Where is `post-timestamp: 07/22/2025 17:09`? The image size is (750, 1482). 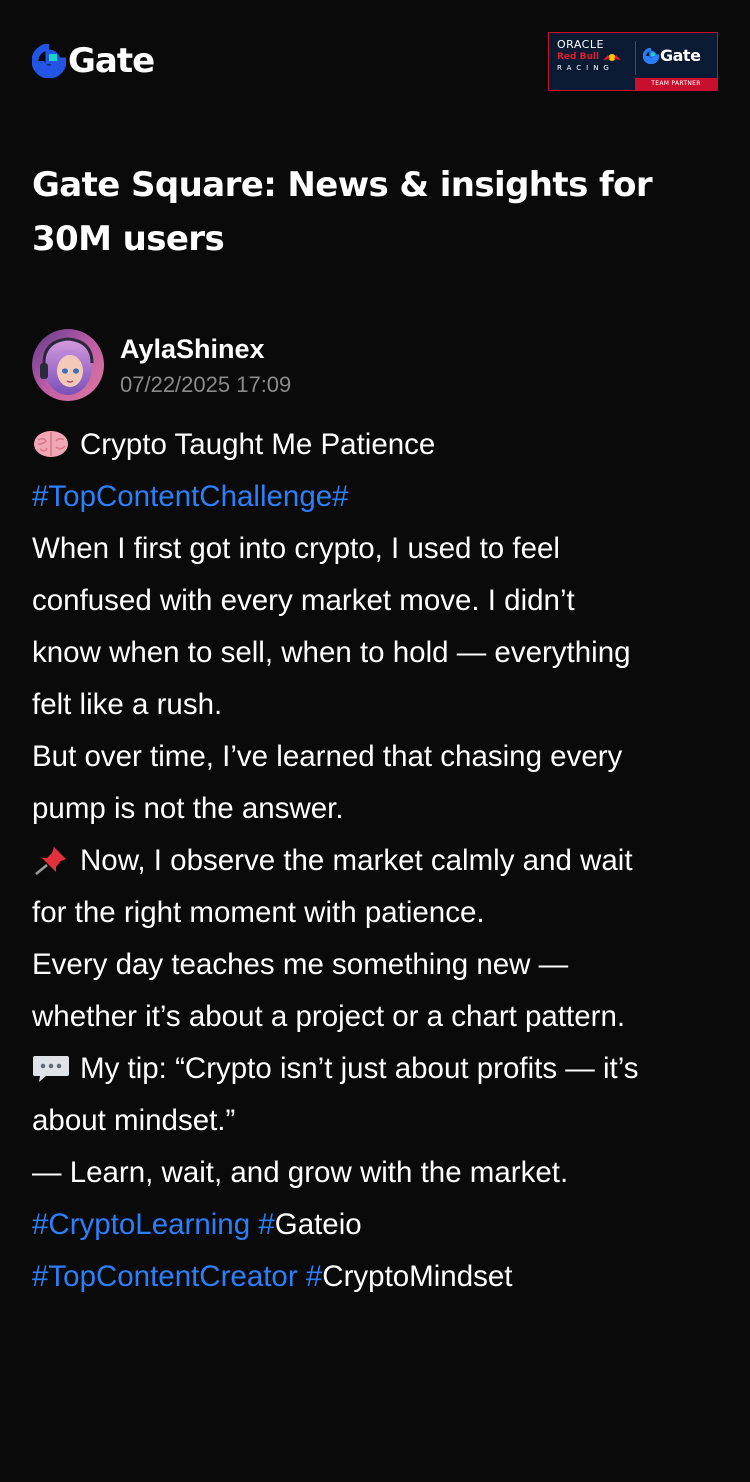 post-timestamp: 07/22/2025 17:09 is located at coordinates (206, 384).